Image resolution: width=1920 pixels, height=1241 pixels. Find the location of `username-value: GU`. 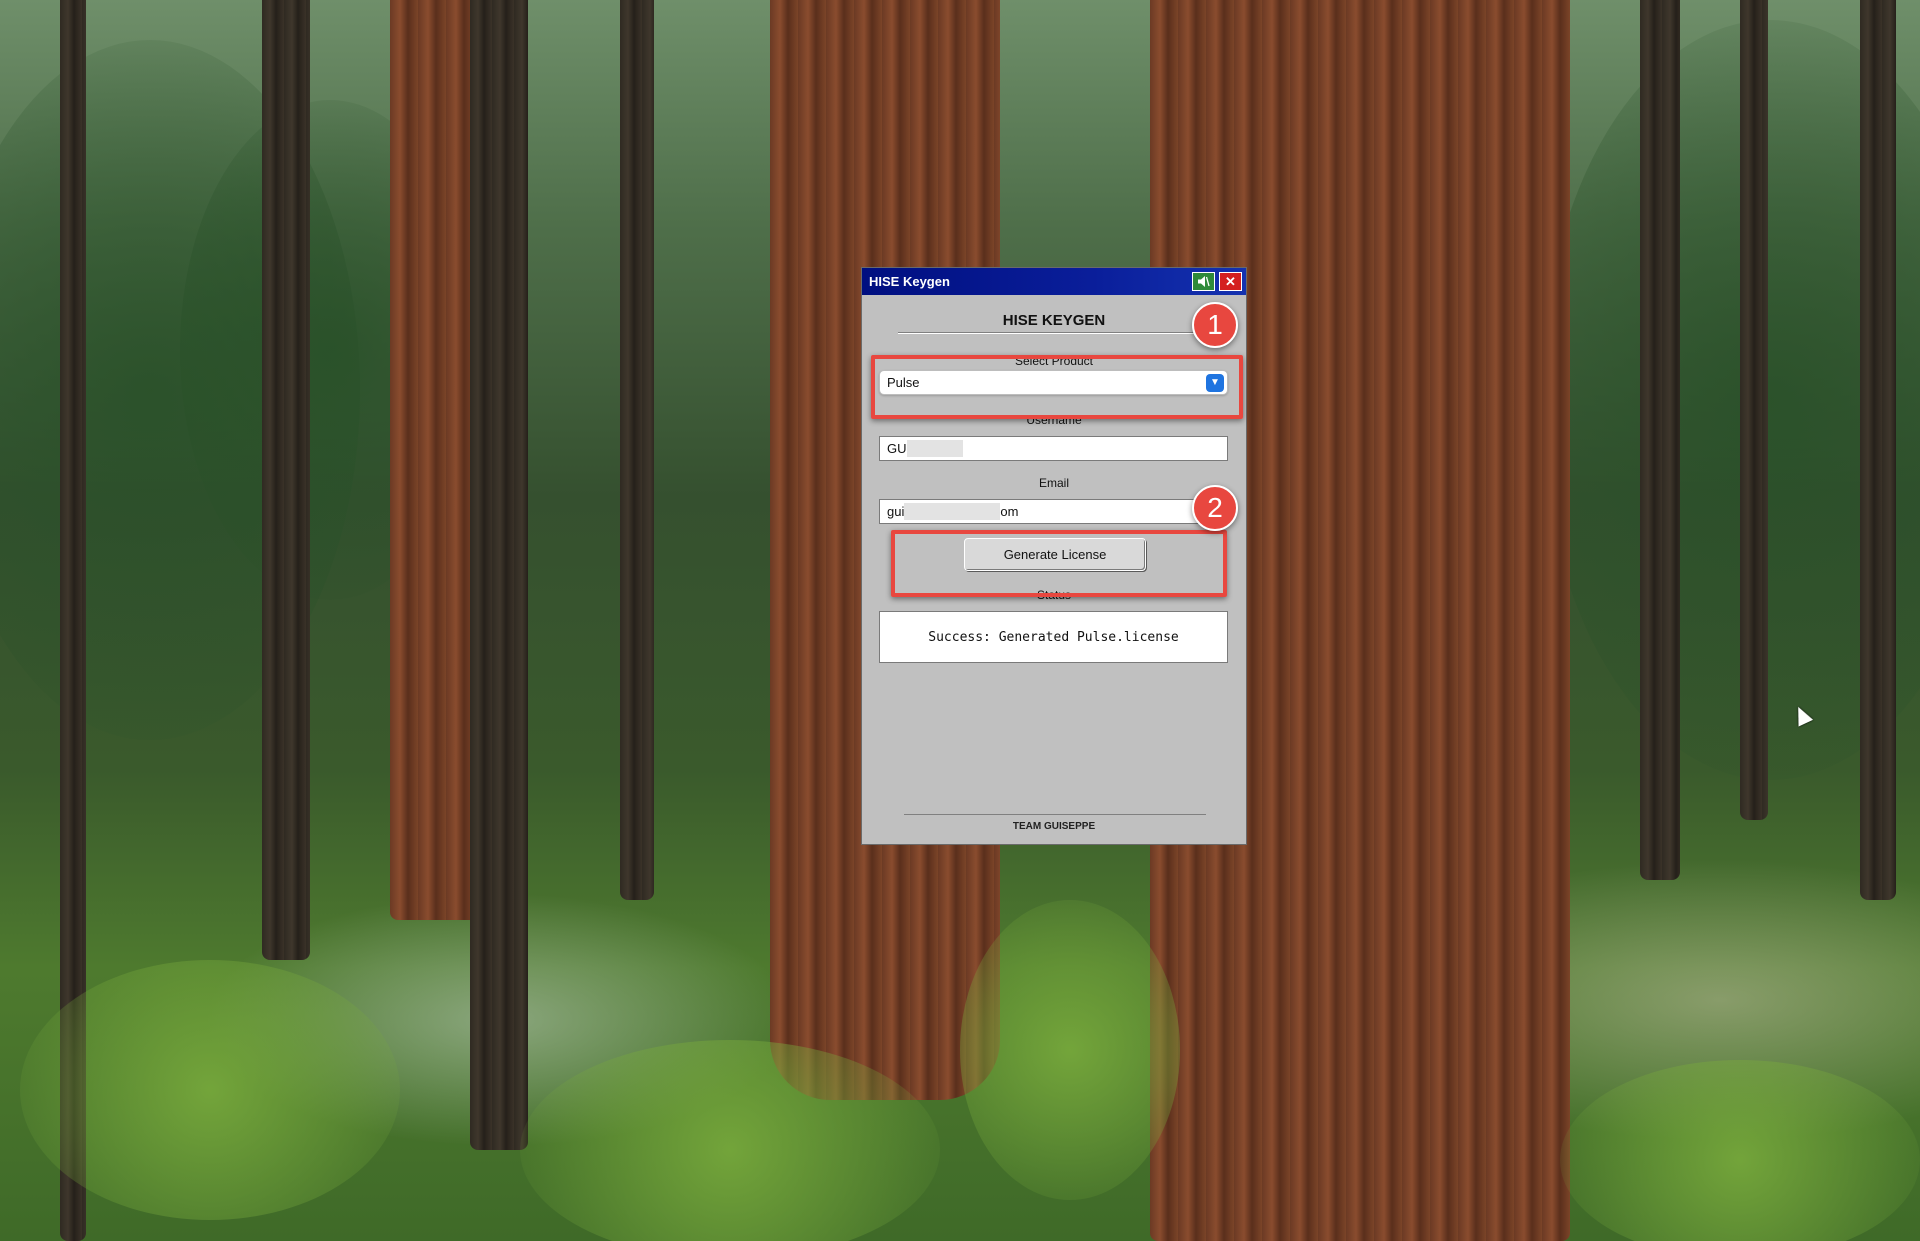

username-value: GU is located at coordinates (897, 448).